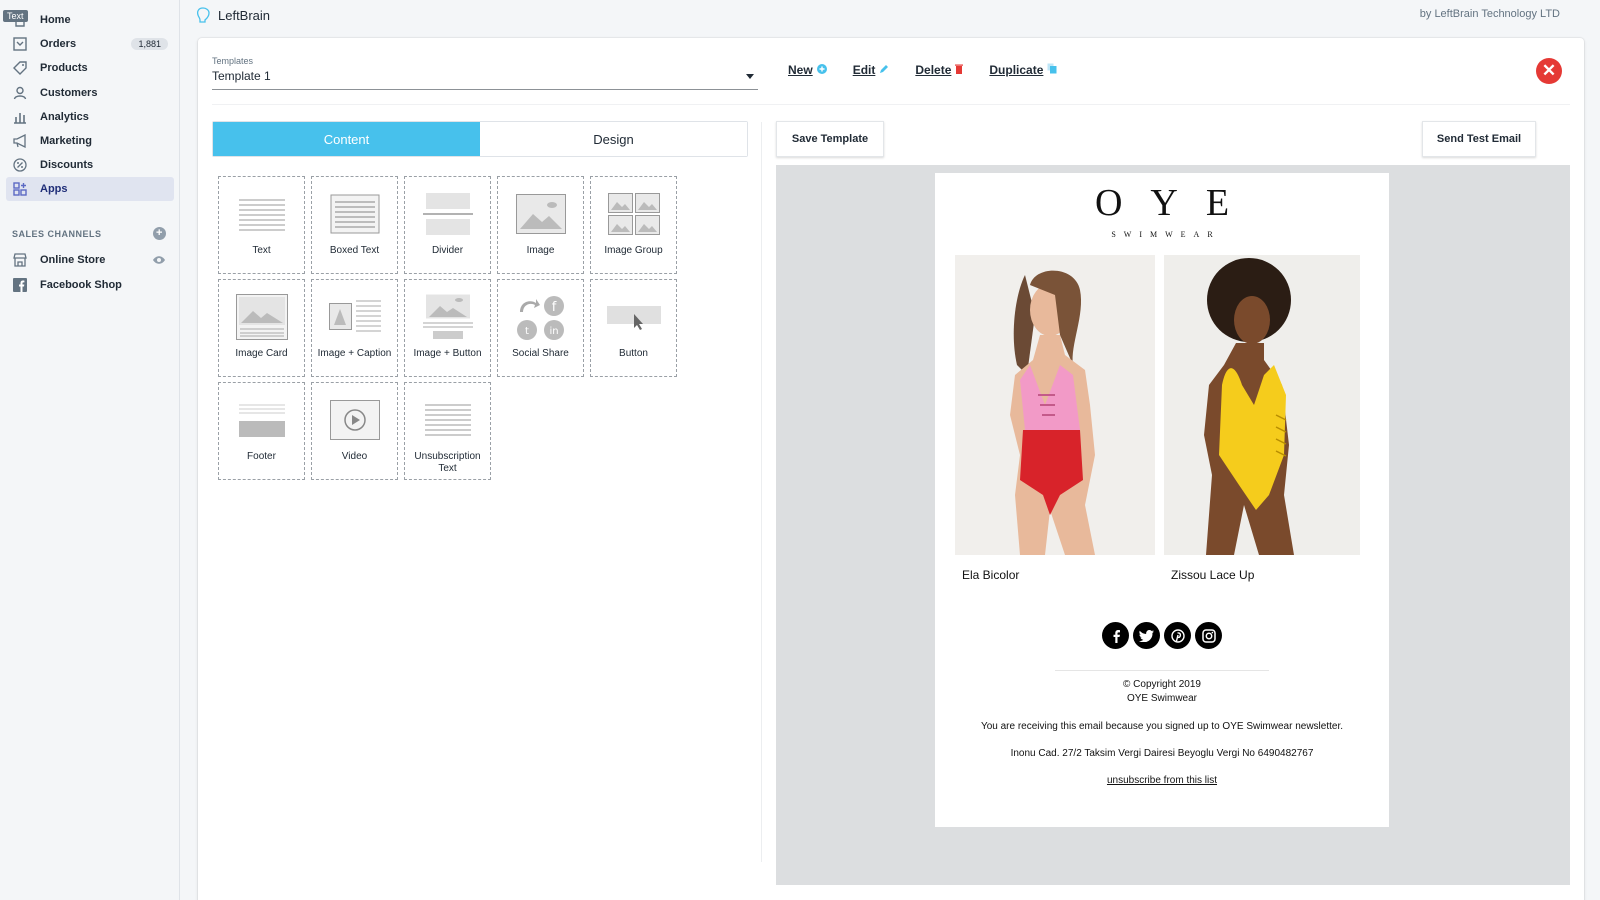 This screenshot has height=900, width=1600. Describe the element at coordinates (553, 331) in the screenshot. I see `svg-text: in` at that location.